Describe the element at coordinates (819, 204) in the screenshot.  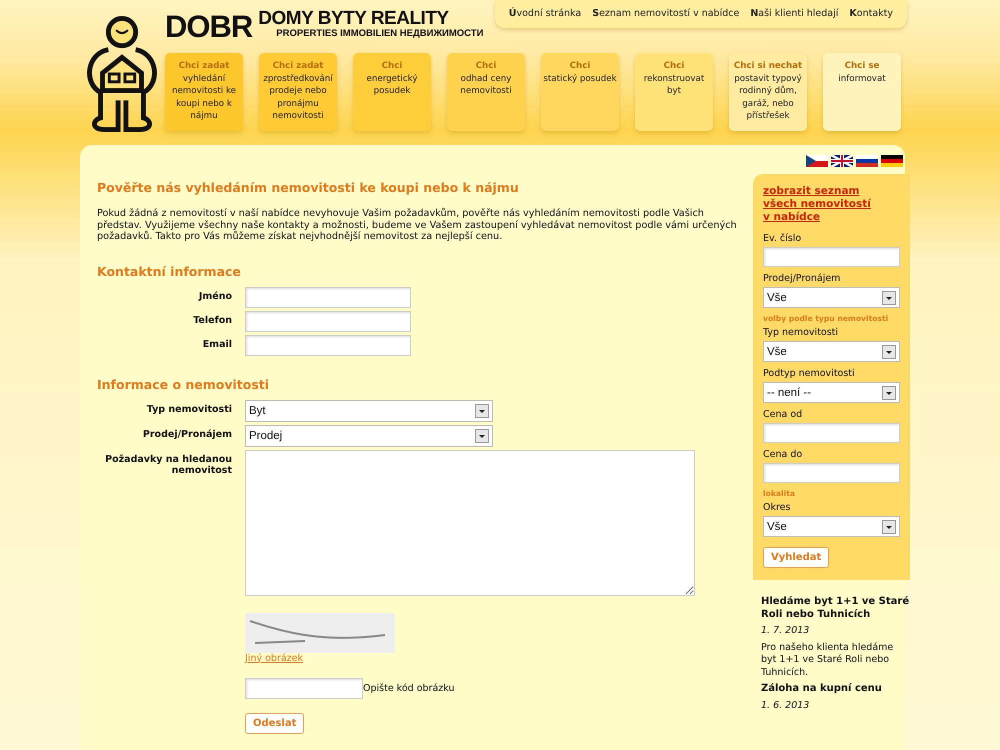
I see `property-list-link: zobrazit seznam všech nemovitostí v nabídce` at that location.